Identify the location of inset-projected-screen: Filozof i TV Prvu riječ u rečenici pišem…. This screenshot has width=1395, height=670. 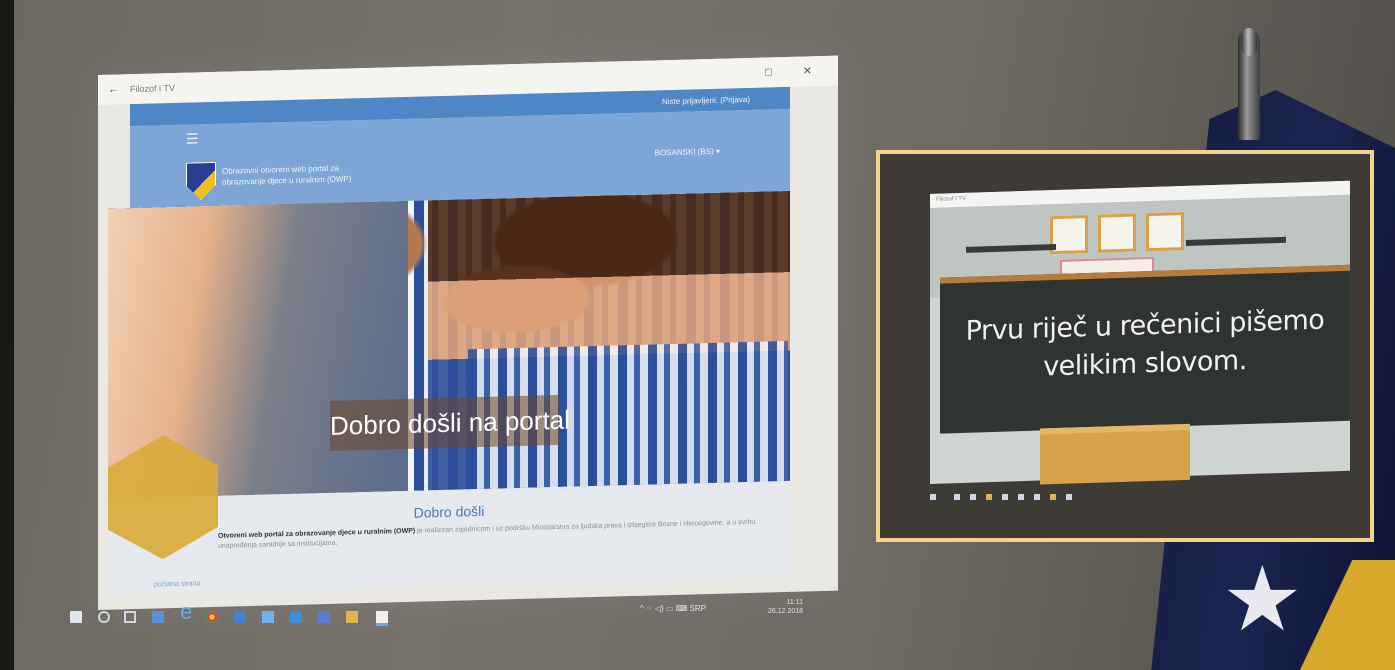
(1140, 332).